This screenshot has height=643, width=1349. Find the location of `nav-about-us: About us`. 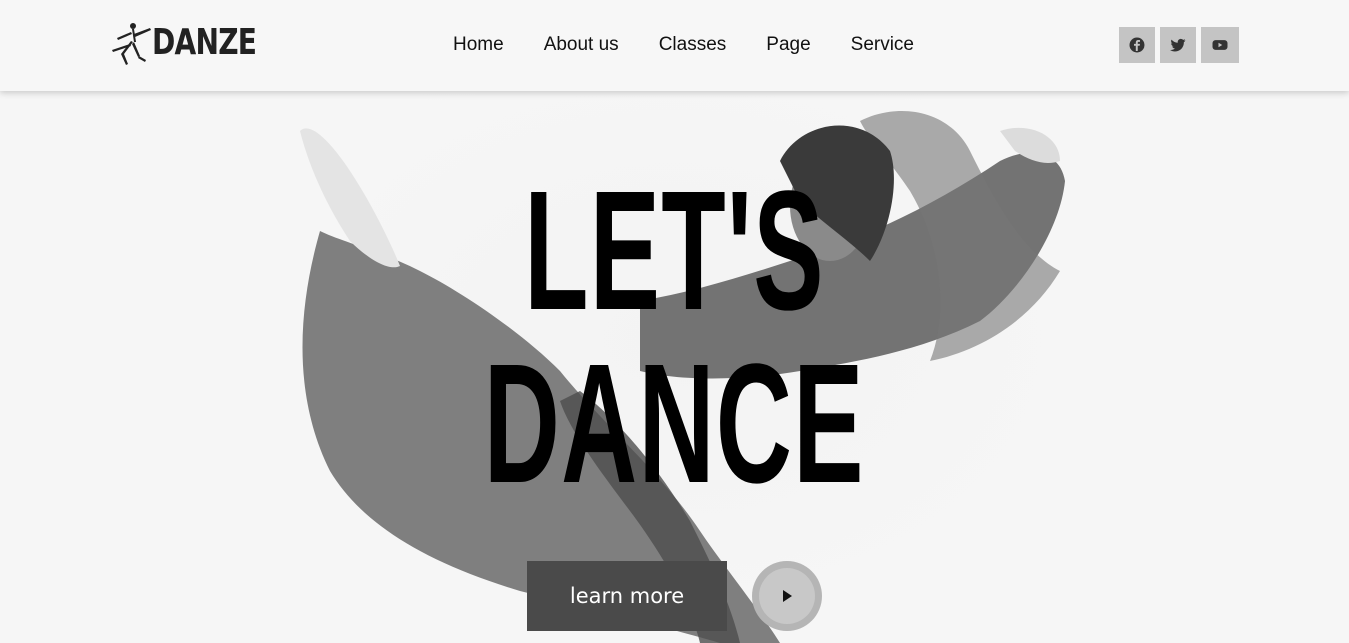

nav-about-us: About us is located at coordinates (581, 45).